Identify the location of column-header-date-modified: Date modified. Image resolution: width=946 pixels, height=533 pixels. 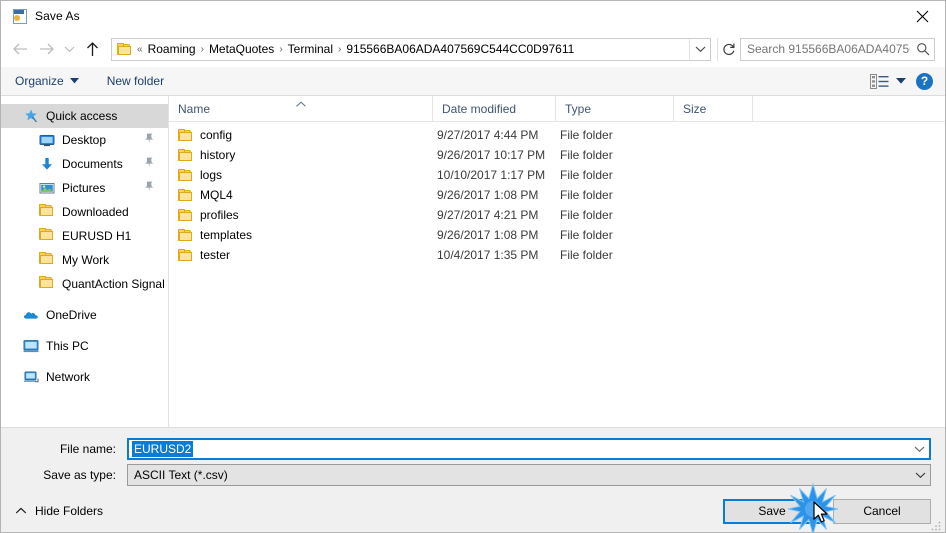
(494, 108).